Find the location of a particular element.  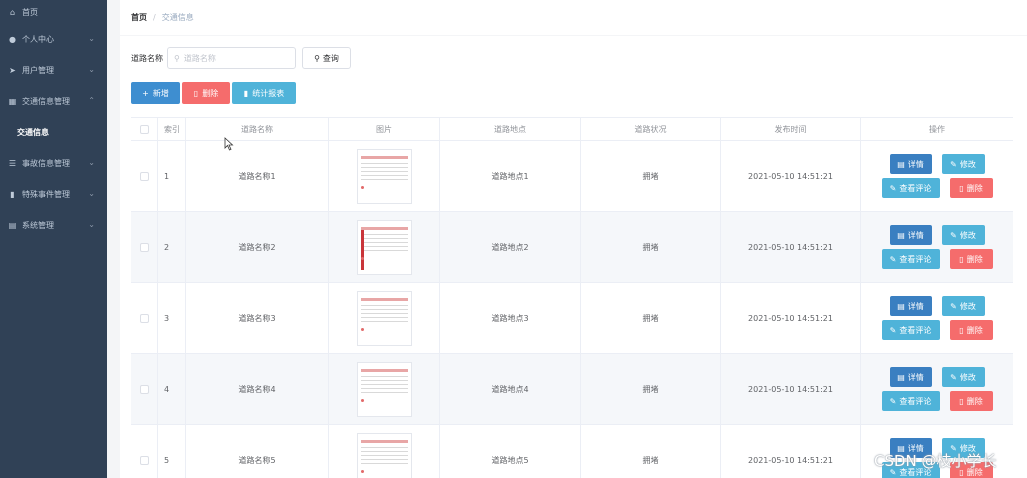

row-location: 道路地点3 is located at coordinates (510, 318).